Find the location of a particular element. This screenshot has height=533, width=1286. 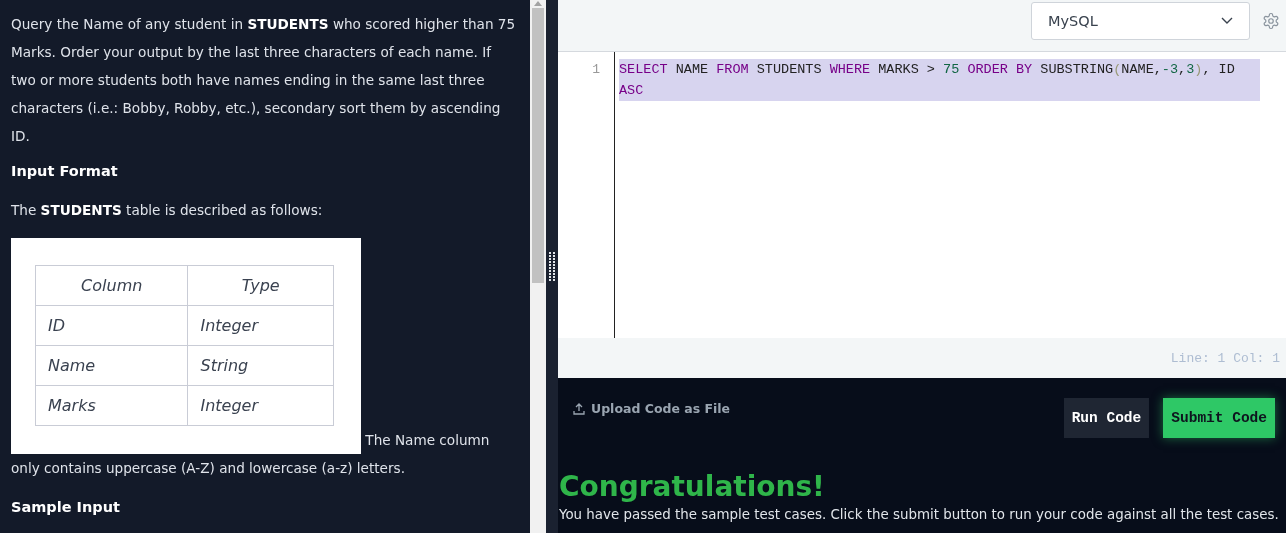

table-cell: Name is located at coordinates (111, 365).